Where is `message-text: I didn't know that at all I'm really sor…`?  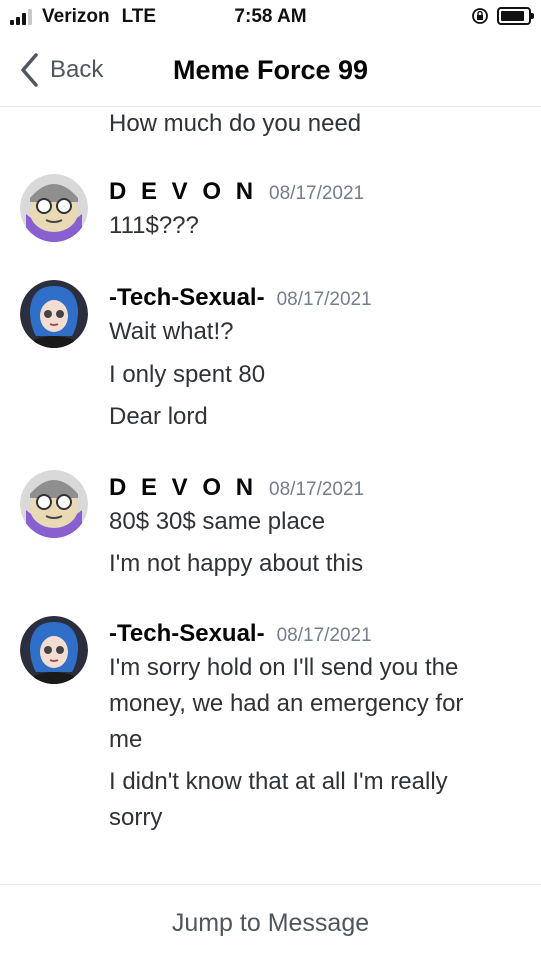 message-text: I didn't know that at all I'm really sor… is located at coordinates (304, 800).